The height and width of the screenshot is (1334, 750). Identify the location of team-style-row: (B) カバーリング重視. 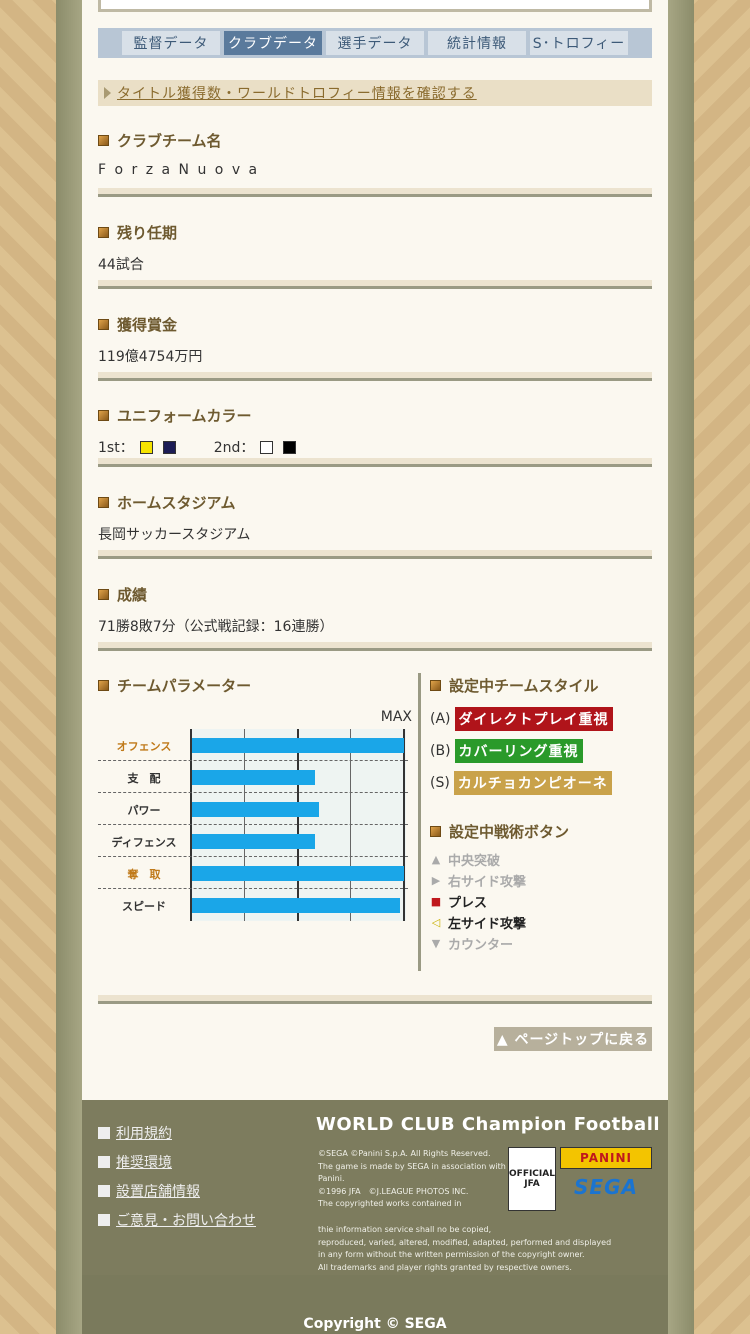
(541, 751).